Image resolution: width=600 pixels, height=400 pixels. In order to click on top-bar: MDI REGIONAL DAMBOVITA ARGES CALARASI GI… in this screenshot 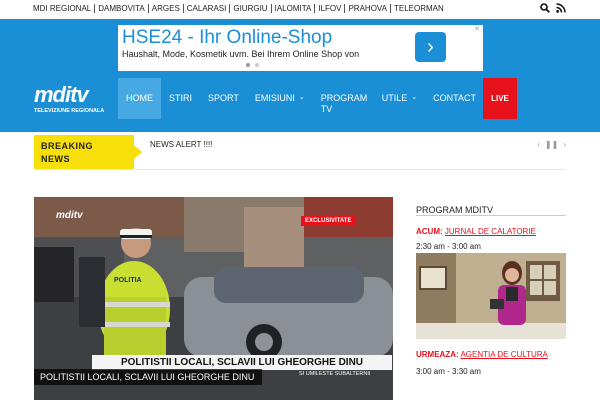, I will do `click(300, 9)`.